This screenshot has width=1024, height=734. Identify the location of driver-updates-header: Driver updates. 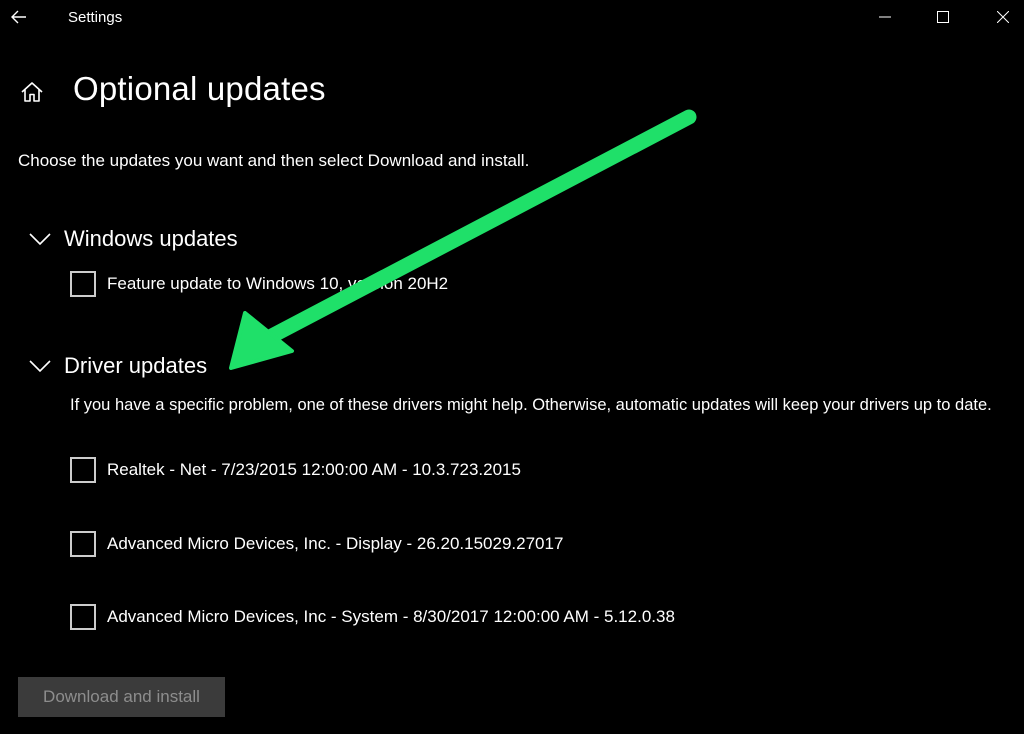
(116, 366).